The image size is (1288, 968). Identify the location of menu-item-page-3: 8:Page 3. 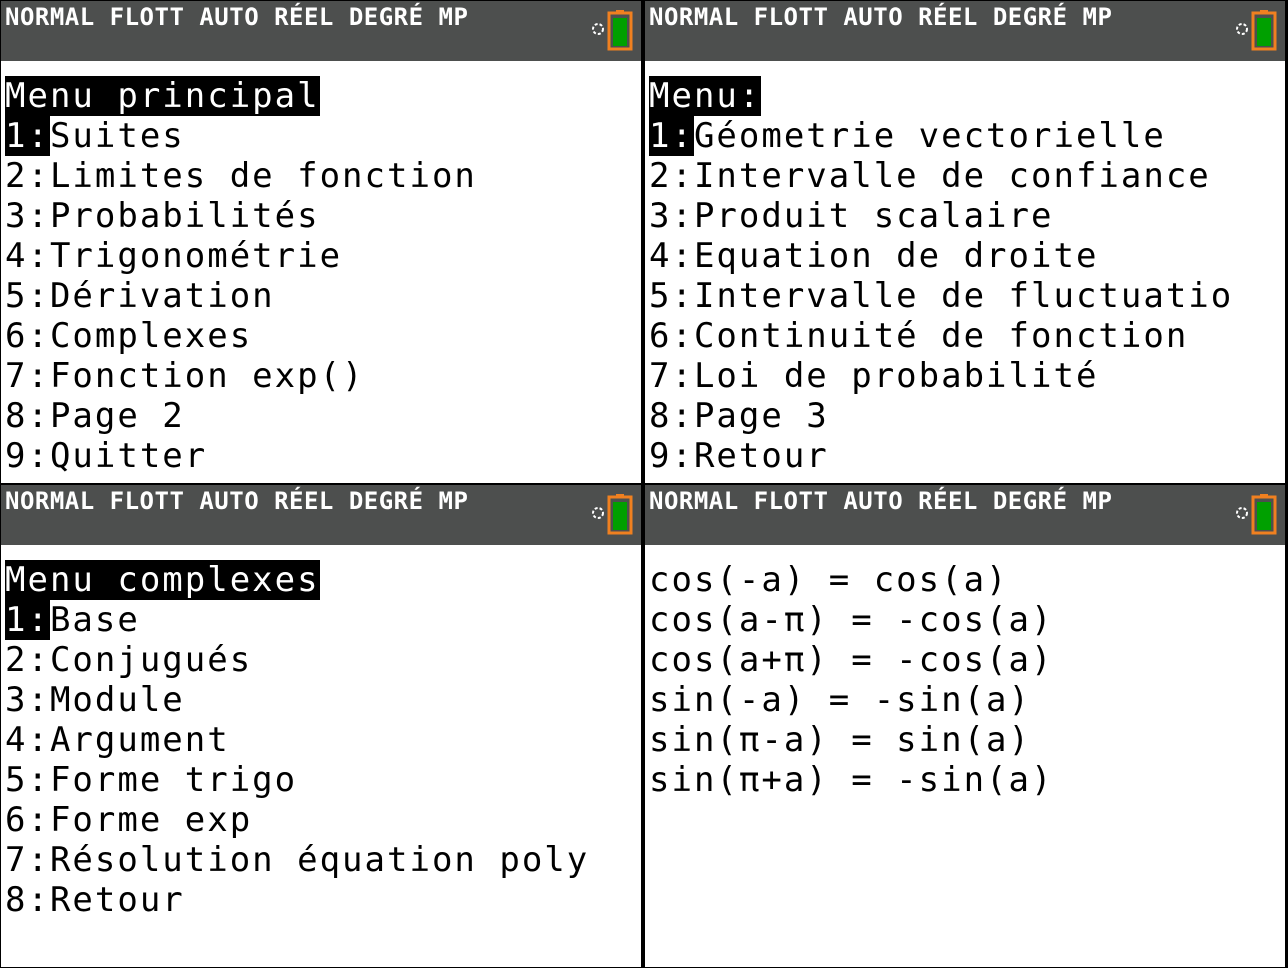
(965, 416).